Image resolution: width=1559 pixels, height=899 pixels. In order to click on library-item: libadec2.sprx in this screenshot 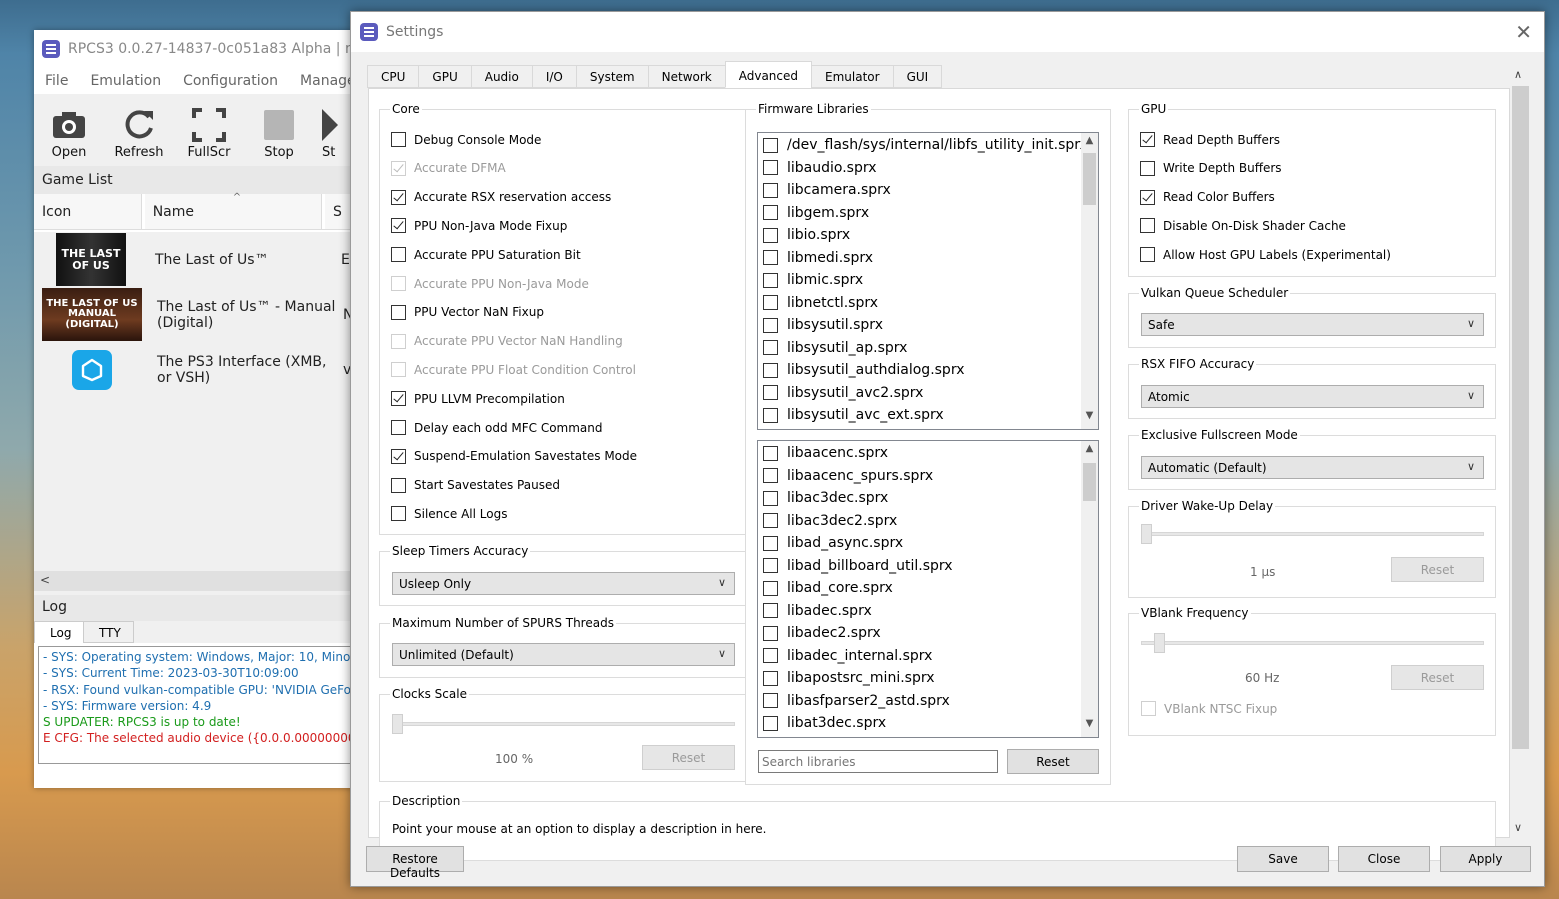, I will do `click(928, 633)`.